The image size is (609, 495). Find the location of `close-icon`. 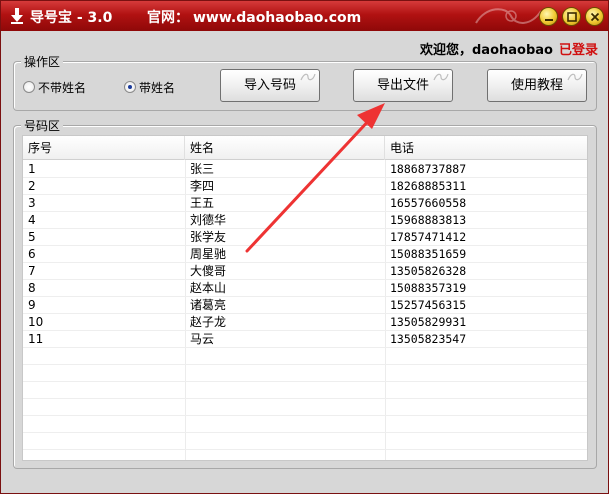

close-icon is located at coordinates (595, 17).